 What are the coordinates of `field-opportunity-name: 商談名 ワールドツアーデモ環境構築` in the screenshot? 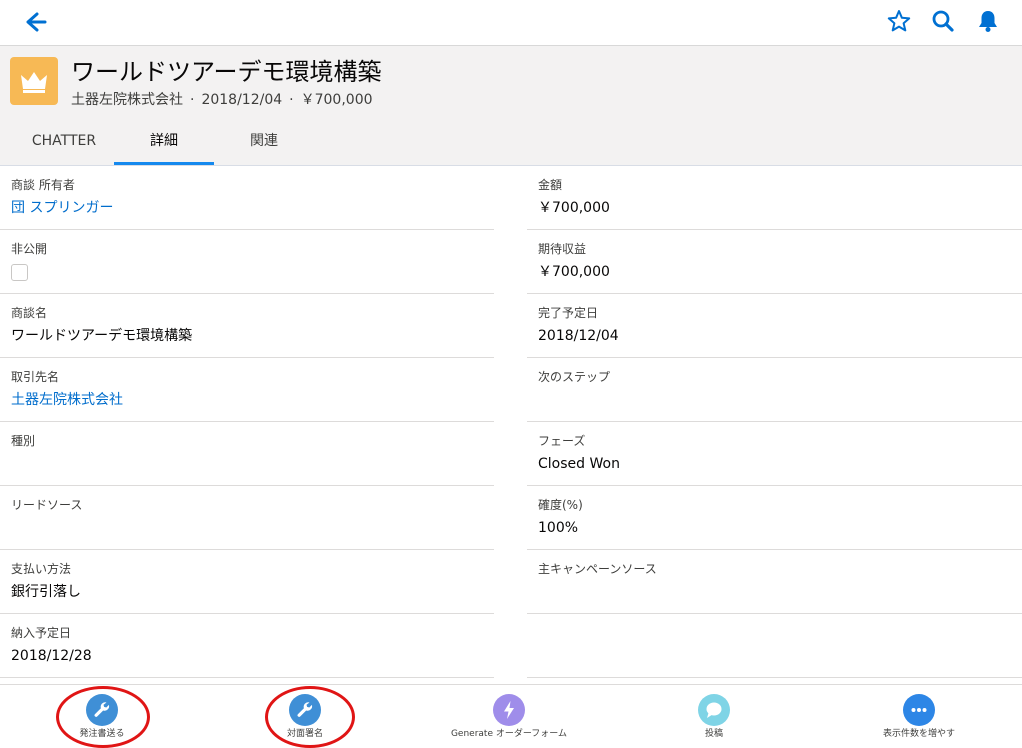 It's located at (247, 326).